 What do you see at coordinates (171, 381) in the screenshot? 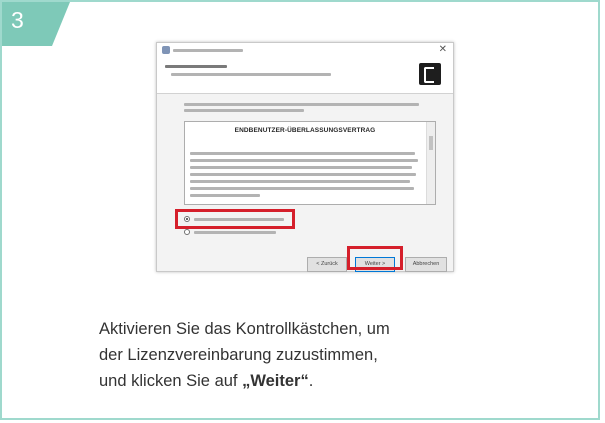
I see `instruction-line-3-prefix: und klicken Sie auf` at bounding box center [171, 381].